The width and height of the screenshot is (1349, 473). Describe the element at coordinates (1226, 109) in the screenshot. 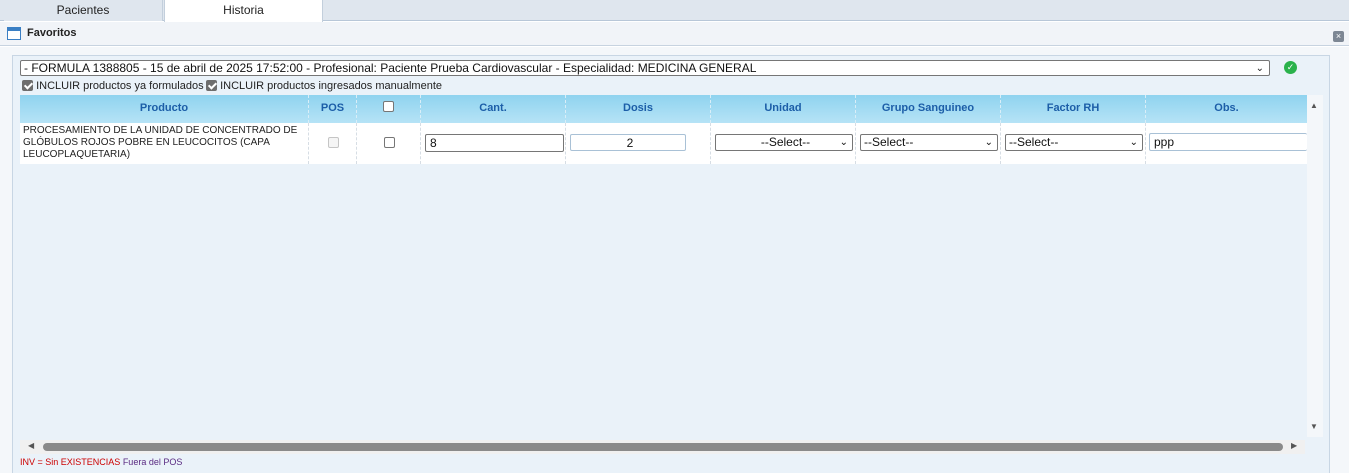

I see `header-obs: Obs.` at that location.